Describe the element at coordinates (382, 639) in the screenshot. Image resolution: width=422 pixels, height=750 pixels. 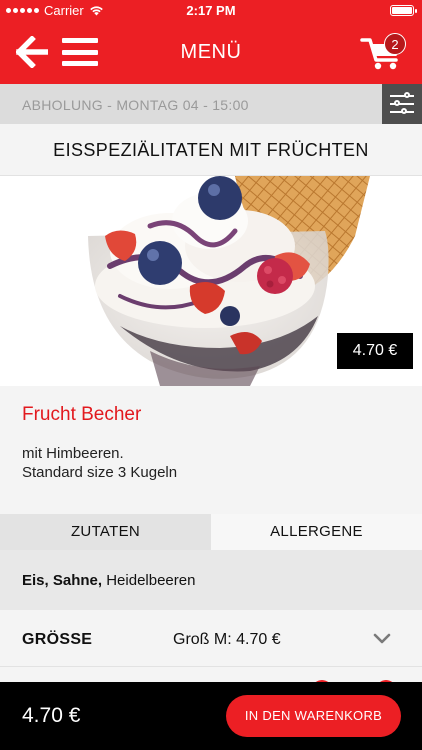
I see `chevron-down-icon` at that location.